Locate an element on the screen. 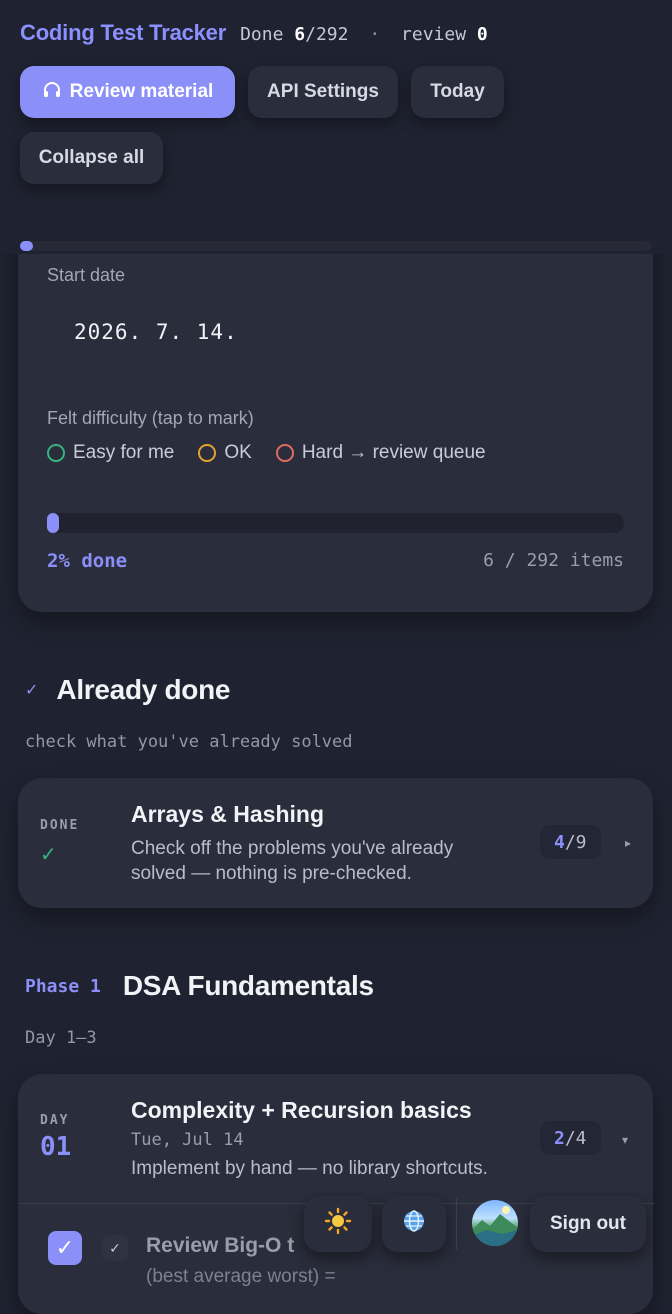 This screenshot has width=672, height=1314. review-label: review is located at coordinates (434, 34).